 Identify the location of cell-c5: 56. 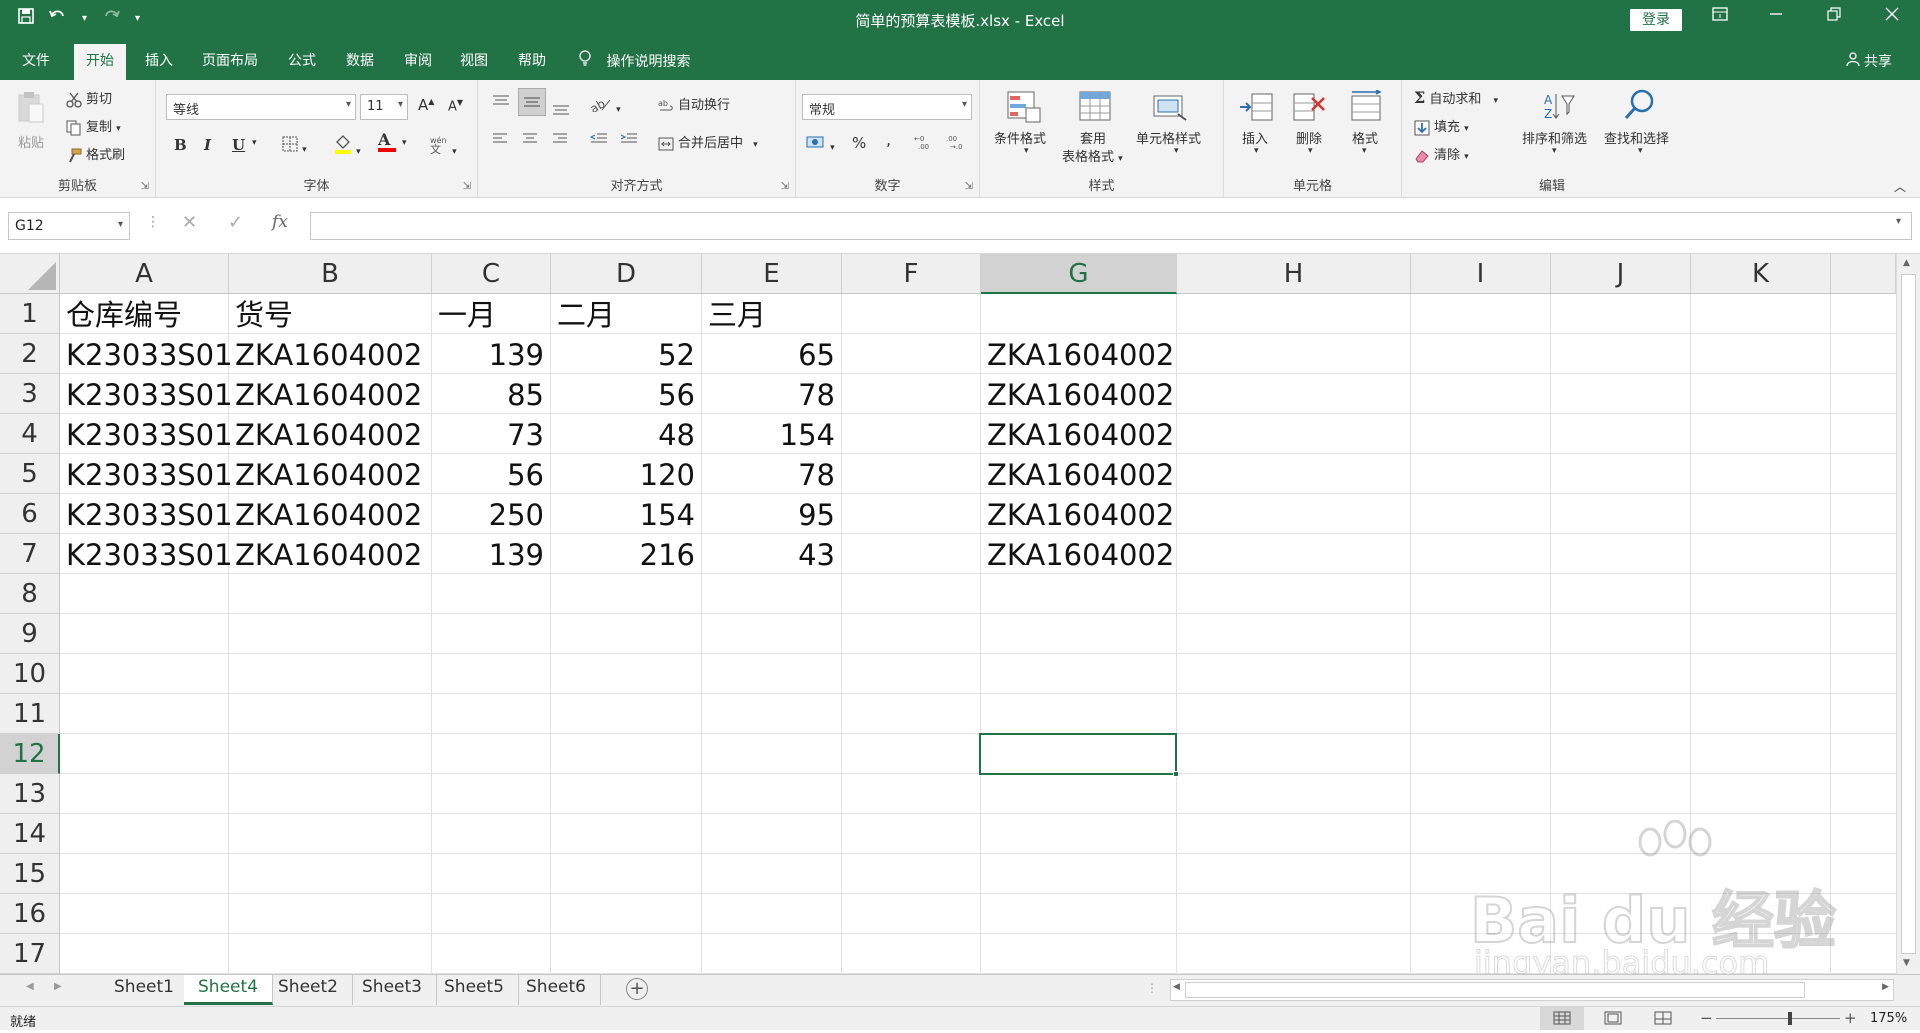
(488, 475).